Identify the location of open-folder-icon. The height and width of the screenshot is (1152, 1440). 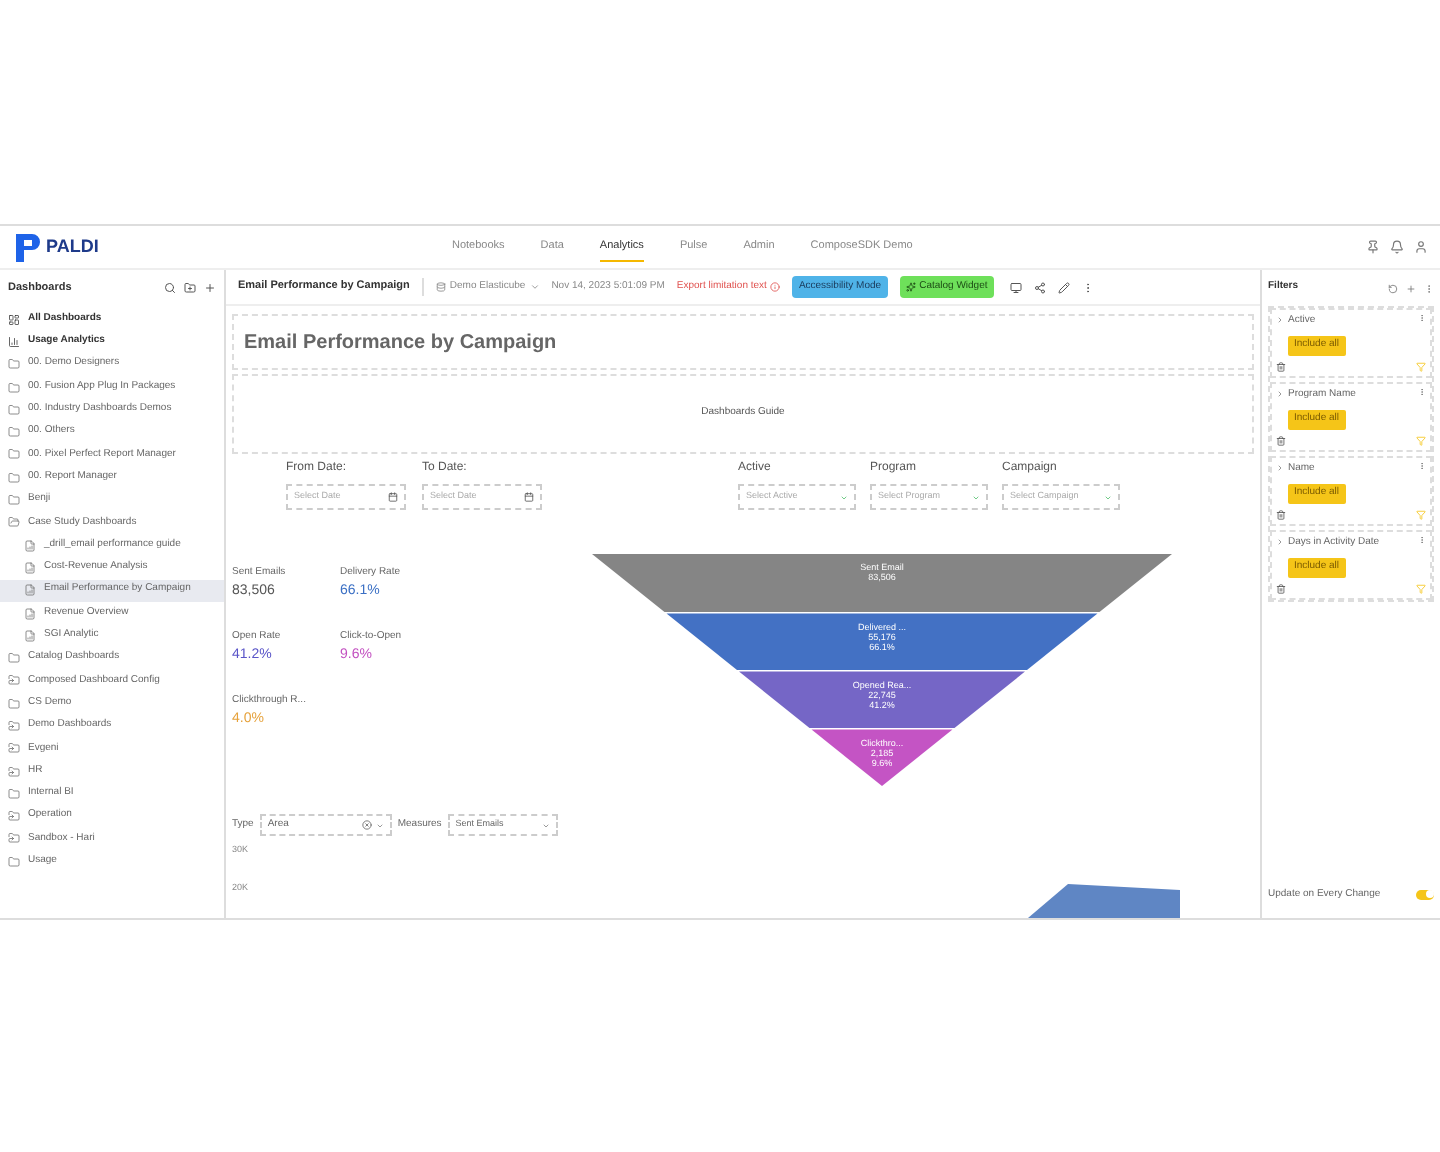
(14, 522).